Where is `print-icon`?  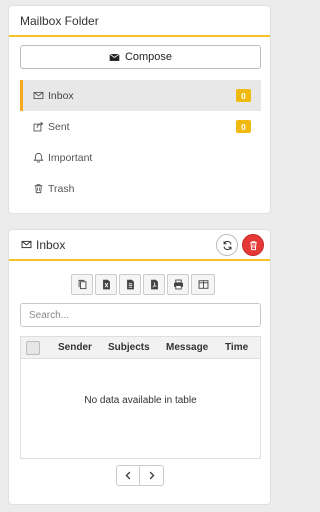
print-icon is located at coordinates (178, 285).